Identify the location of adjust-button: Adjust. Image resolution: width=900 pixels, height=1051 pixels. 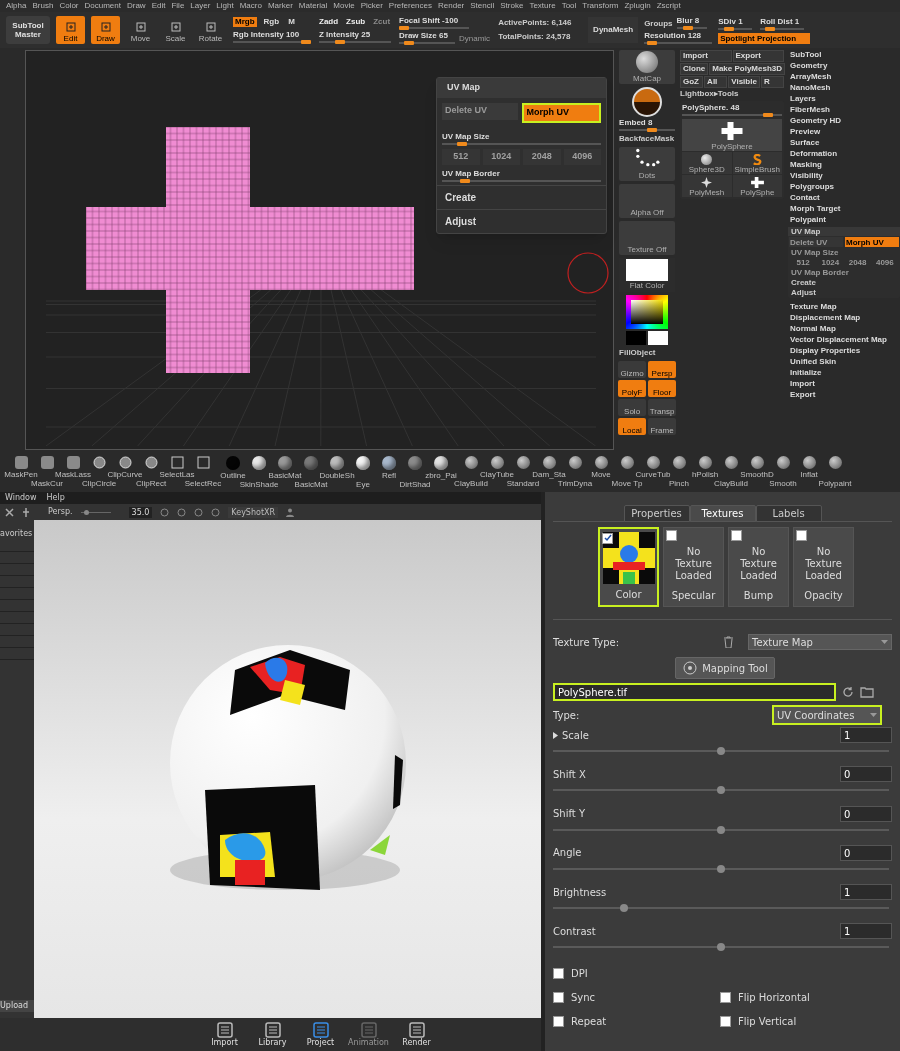
(521, 220).